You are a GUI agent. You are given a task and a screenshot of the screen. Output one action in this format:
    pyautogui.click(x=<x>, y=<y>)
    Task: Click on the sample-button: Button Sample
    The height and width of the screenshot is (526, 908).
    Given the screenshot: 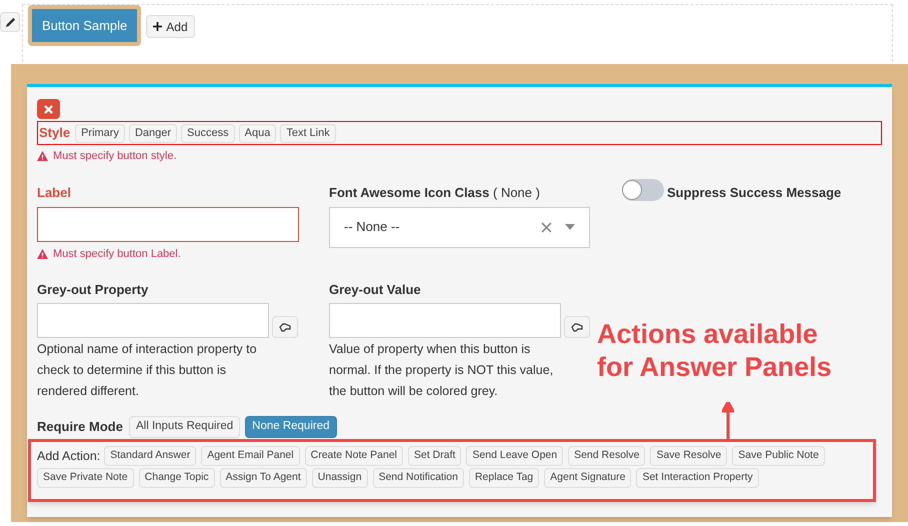 What is the action you would take?
    pyautogui.click(x=85, y=25)
    